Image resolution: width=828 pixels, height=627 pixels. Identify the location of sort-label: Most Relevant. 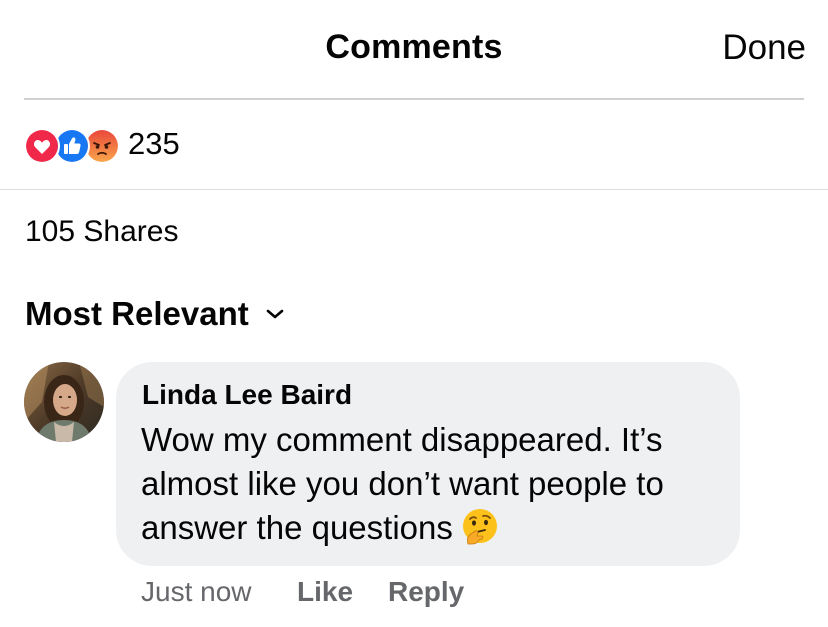
(137, 313).